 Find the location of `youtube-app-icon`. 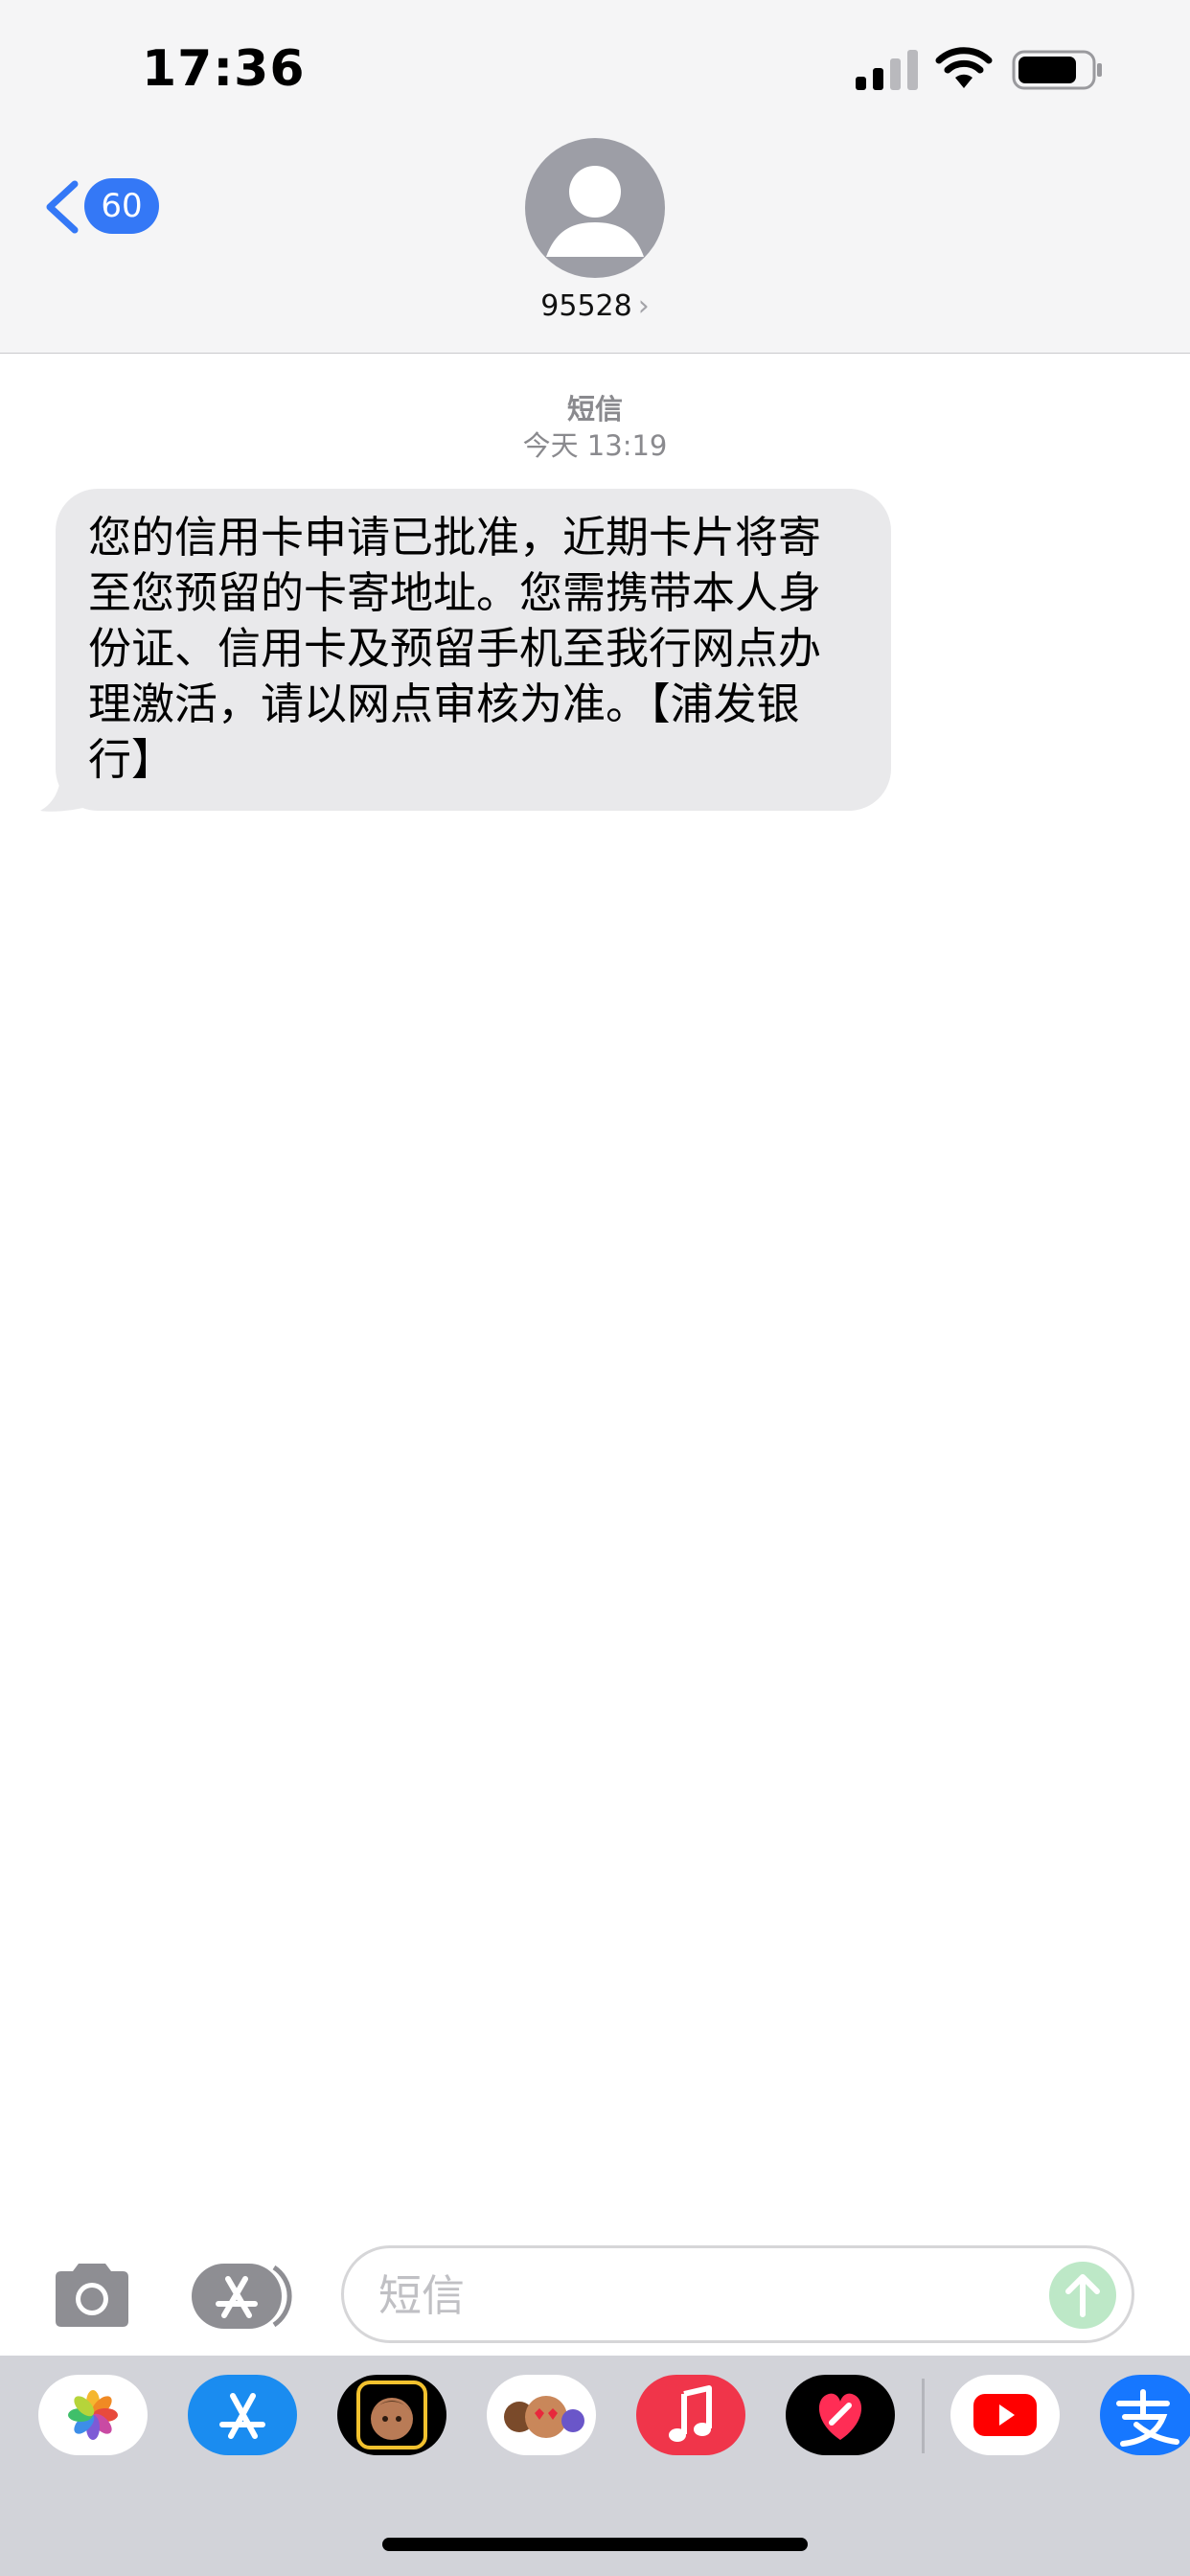

youtube-app-icon is located at coordinates (1005, 2415).